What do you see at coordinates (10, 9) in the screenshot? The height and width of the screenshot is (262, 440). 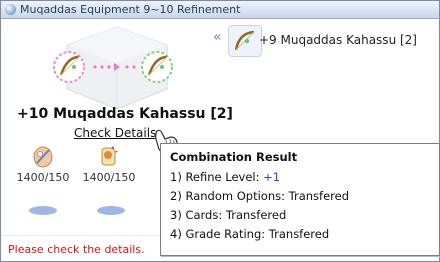 I see `window-icon` at bounding box center [10, 9].